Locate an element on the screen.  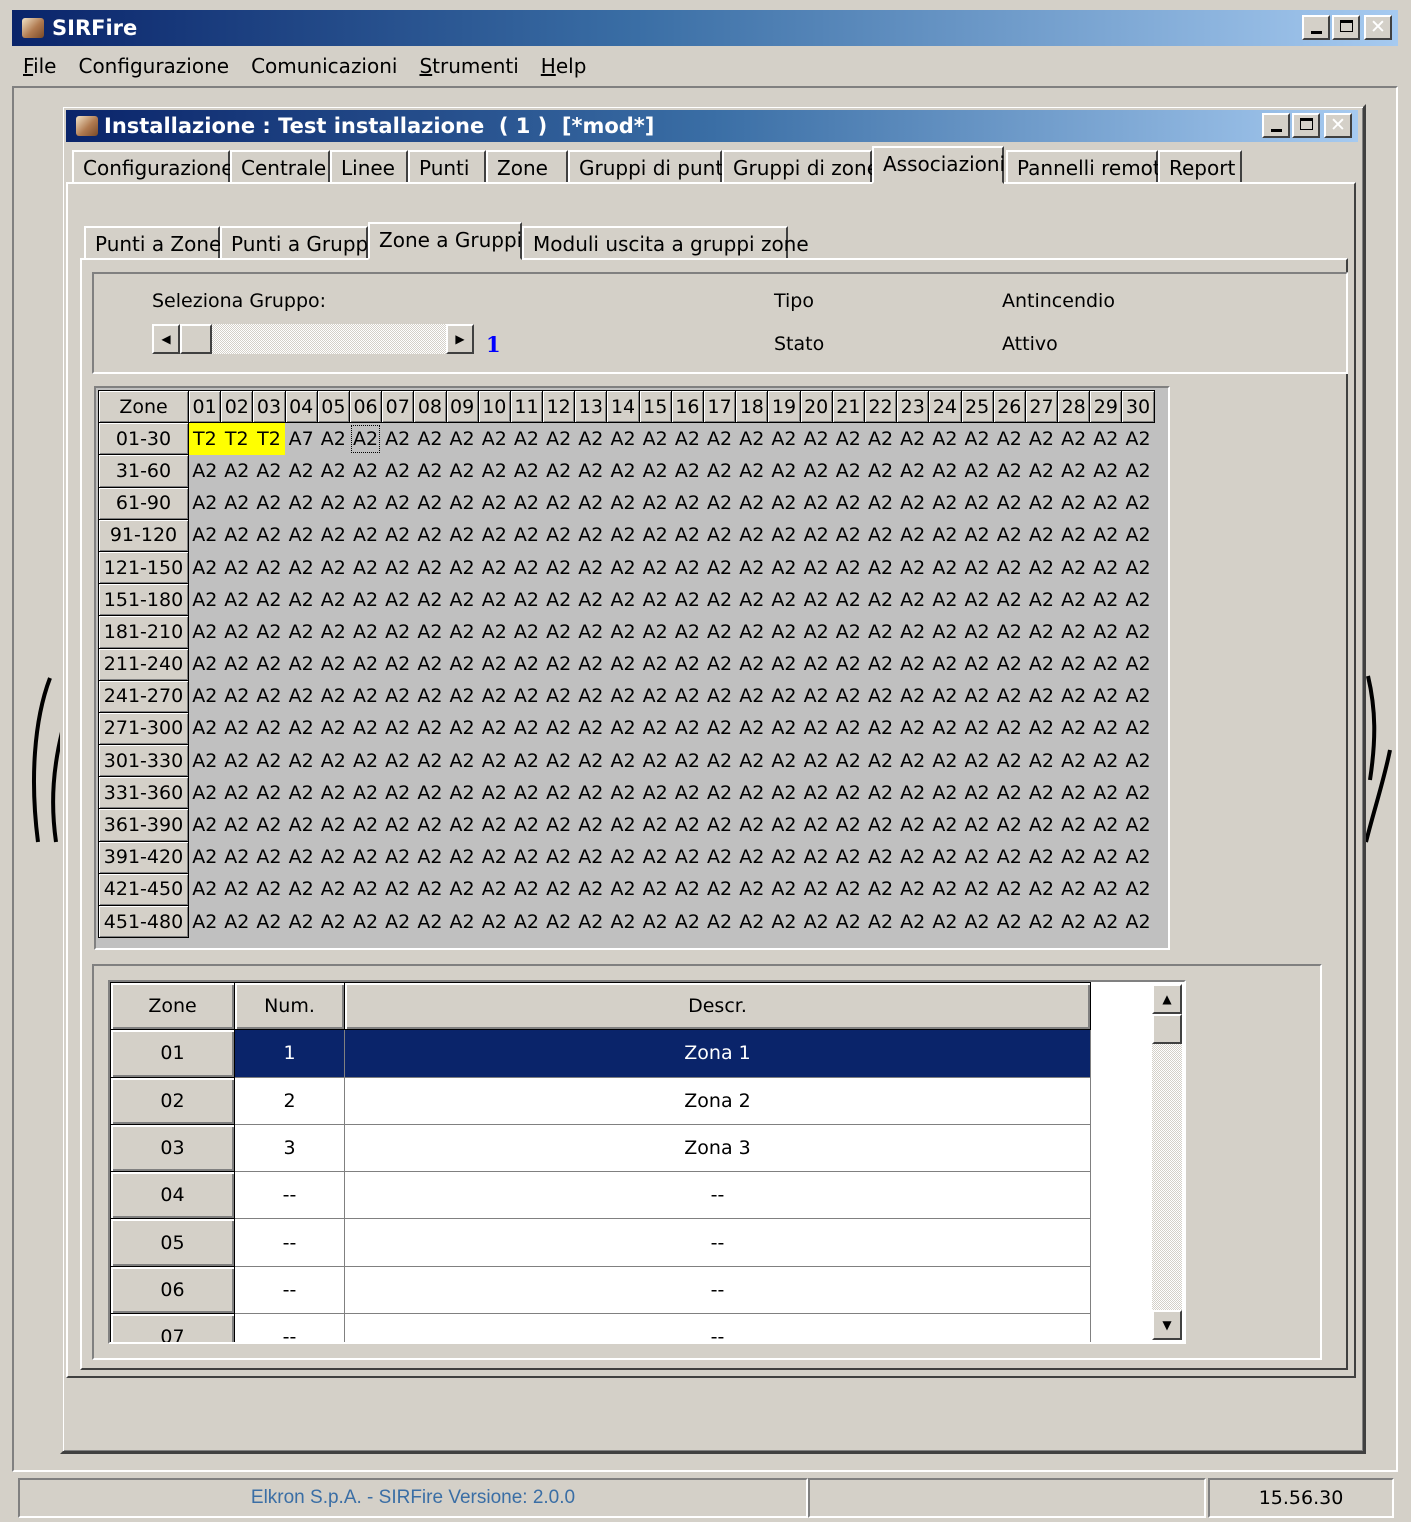
zone-list-cell-num: 2 is located at coordinates (289, 1100).